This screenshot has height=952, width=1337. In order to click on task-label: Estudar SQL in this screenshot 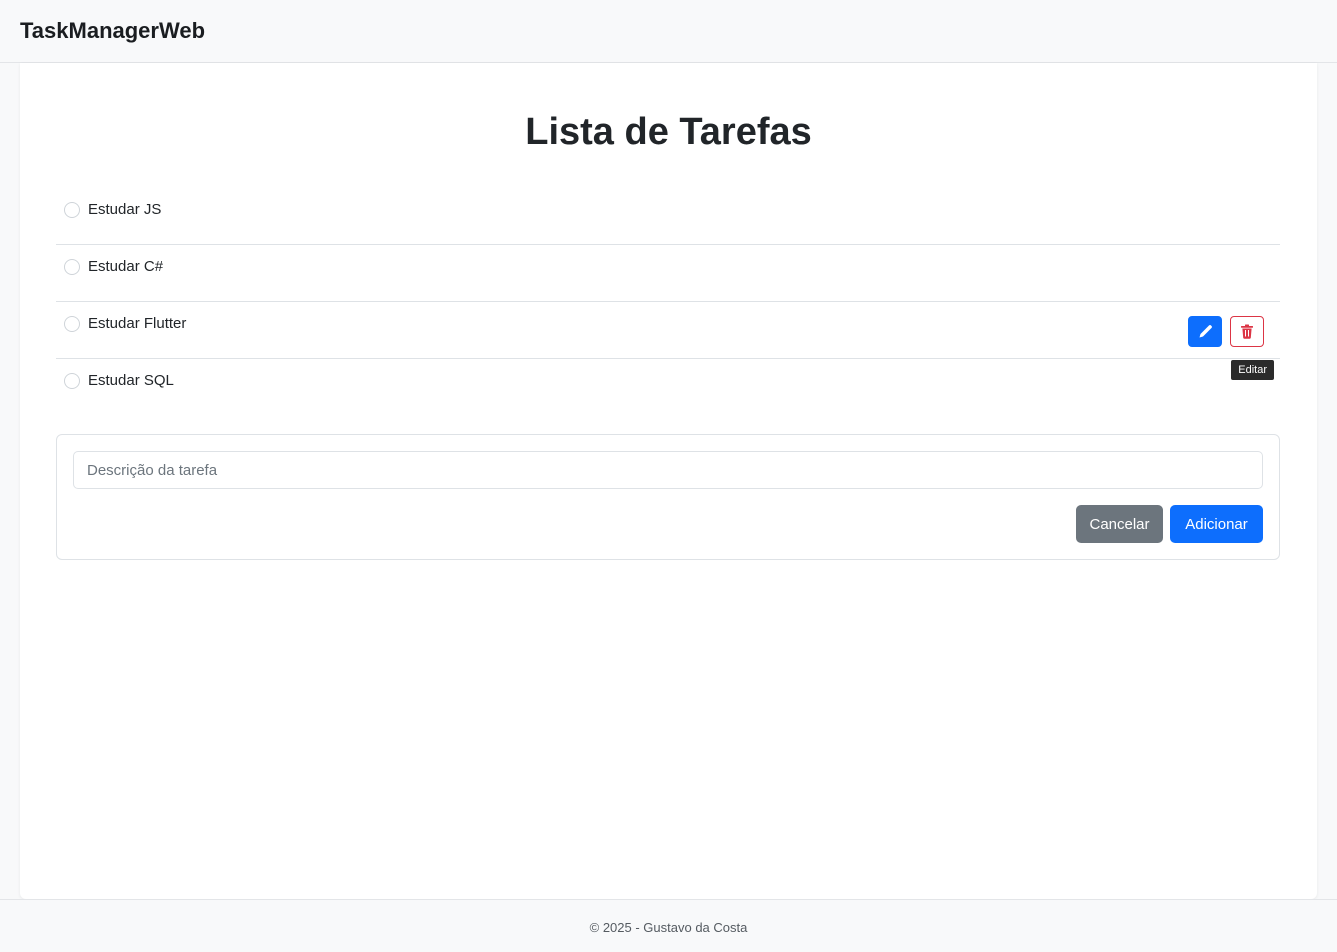, I will do `click(131, 380)`.